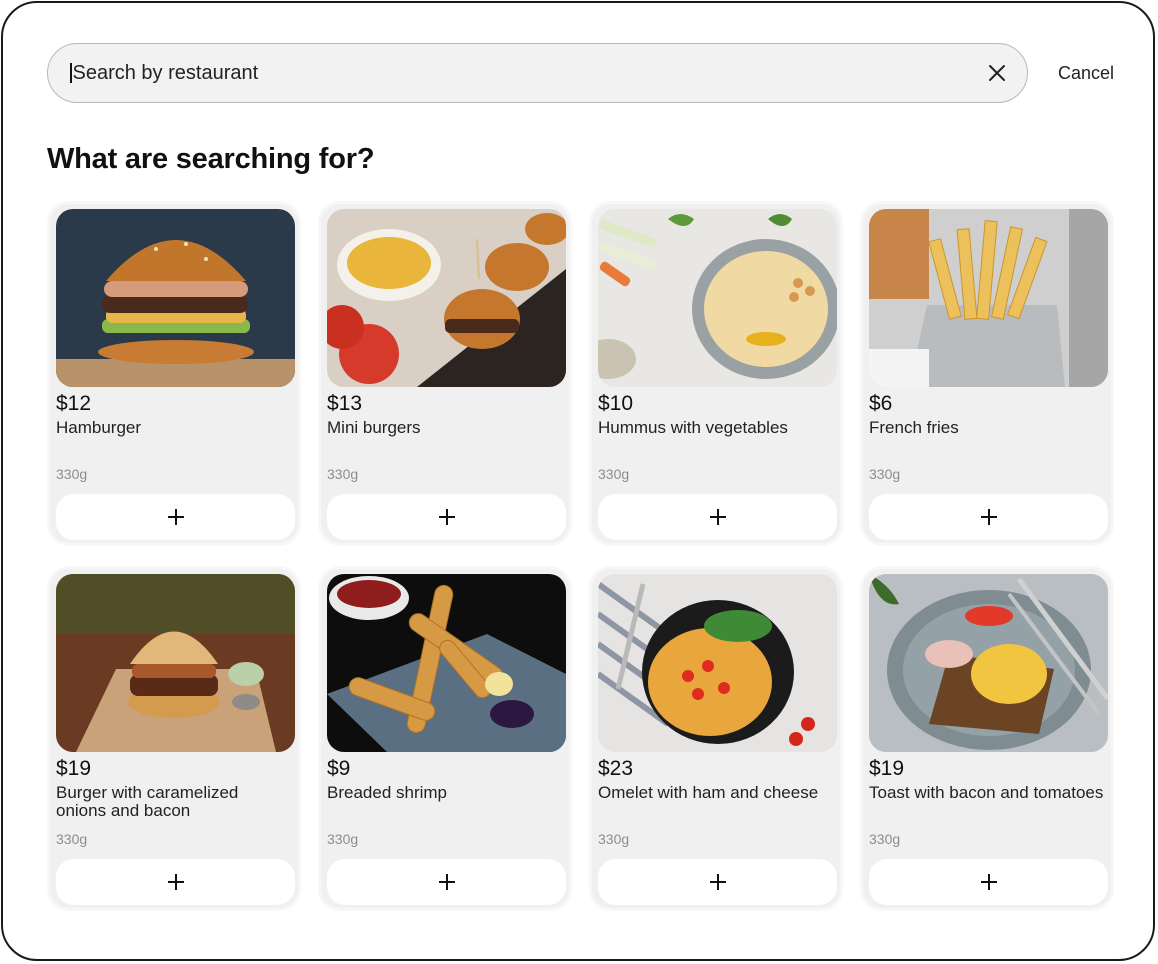 The width and height of the screenshot is (1158, 964). I want to click on item-price: $6, so click(881, 403).